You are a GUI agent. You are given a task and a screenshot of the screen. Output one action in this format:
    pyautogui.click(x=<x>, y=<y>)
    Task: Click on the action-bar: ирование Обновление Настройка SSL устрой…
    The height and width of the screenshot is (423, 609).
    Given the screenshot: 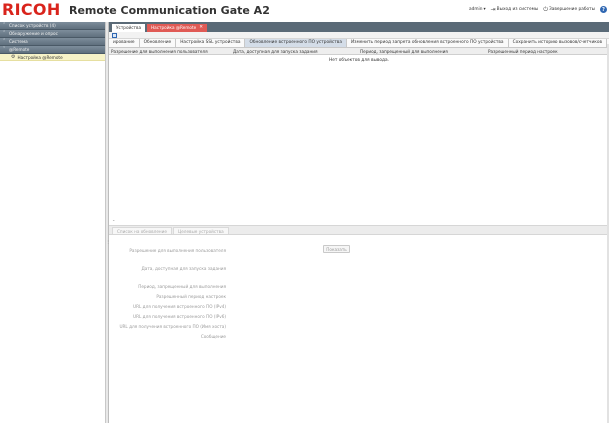 What is the action you would take?
    pyautogui.click(x=359, y=43)
    